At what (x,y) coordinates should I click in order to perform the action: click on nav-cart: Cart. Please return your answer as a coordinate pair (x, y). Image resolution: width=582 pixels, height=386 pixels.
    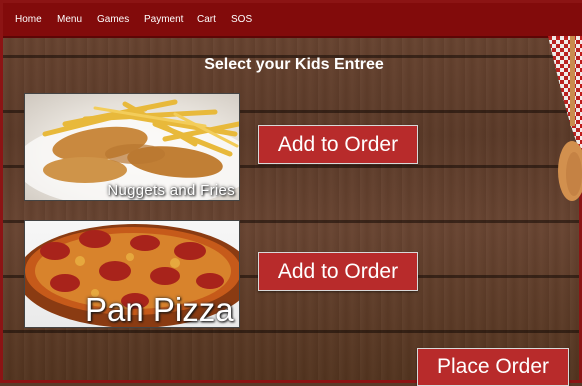
    Looking at the image, I should click on (206, 19).